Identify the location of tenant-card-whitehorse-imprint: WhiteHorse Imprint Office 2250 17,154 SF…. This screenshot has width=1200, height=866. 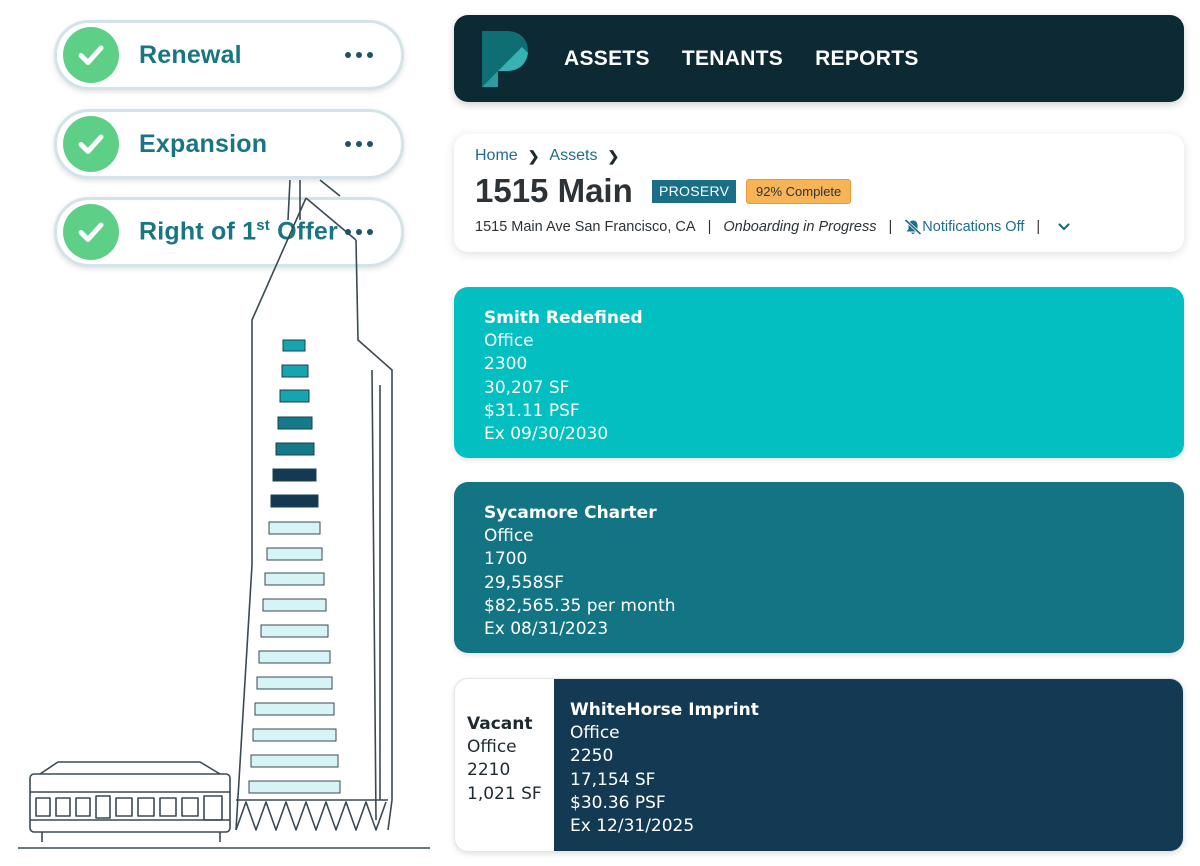
(868, 765).